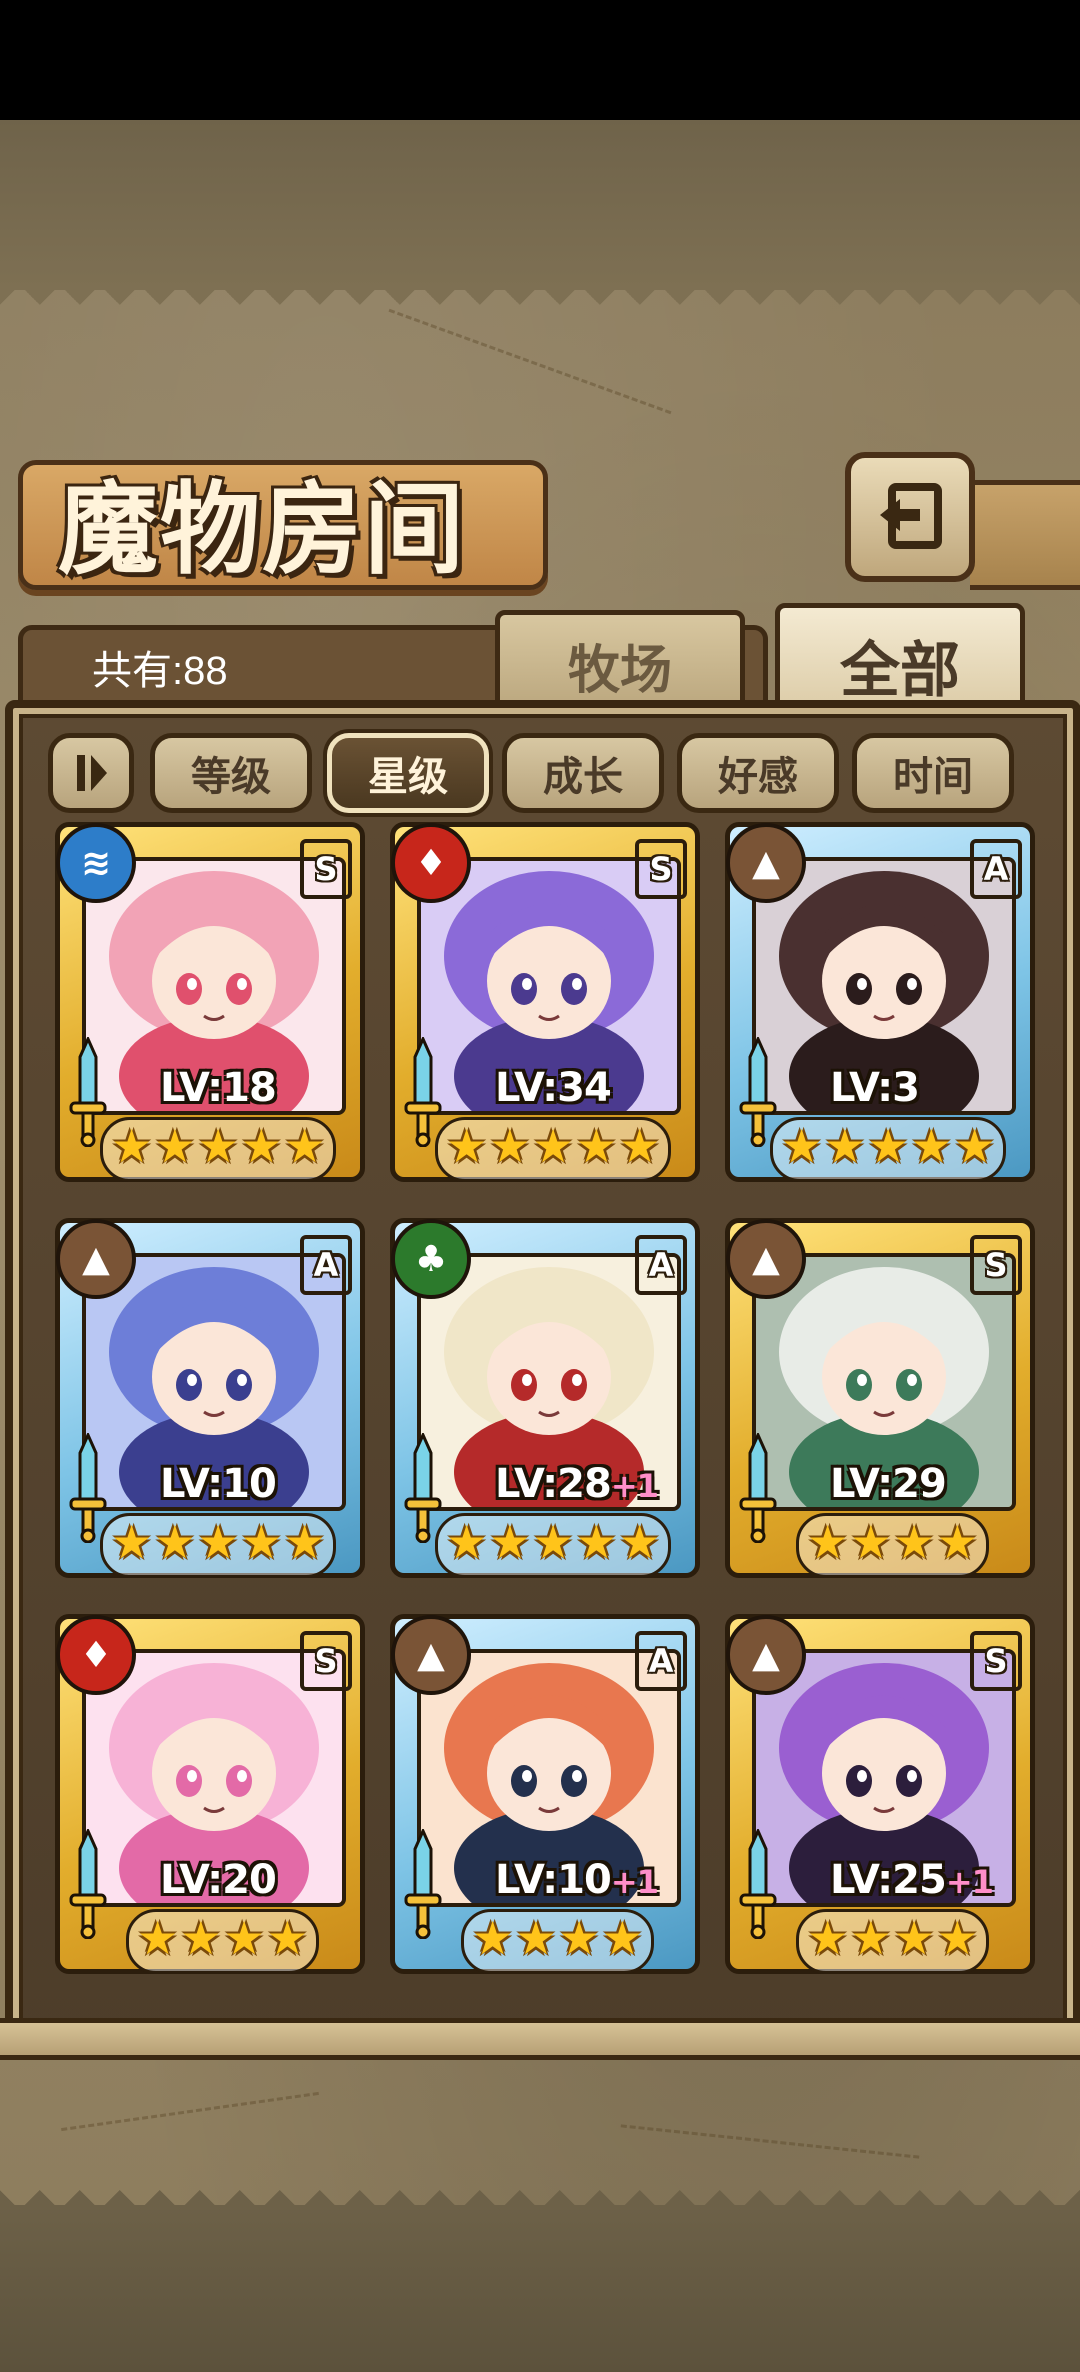 Image resolution: width=1080 pixels, height=2372 pixels. I want to click on monster-card: ♣ A LV:28+1 ★ ★ ★ ★ ★, so click(545, 1398).